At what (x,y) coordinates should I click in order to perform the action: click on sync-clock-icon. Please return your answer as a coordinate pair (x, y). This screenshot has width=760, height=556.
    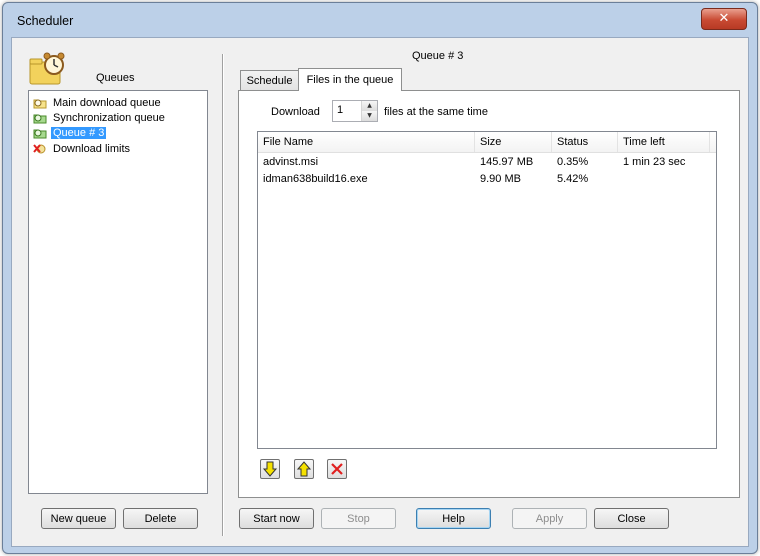
    Looking at the image, I should click on (40, 118).